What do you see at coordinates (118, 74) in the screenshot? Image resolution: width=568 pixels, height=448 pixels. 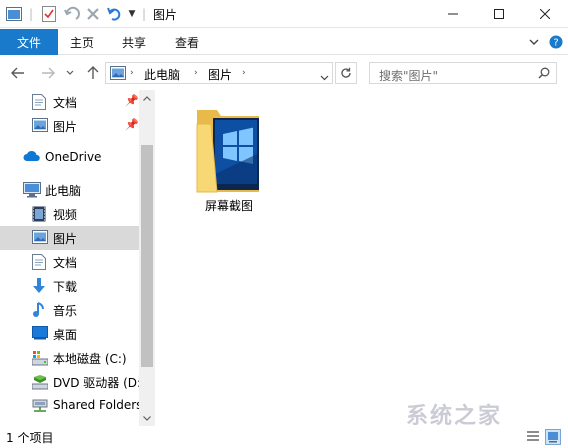 I see `pictures-location-icon` at bounding box center [118, 74].